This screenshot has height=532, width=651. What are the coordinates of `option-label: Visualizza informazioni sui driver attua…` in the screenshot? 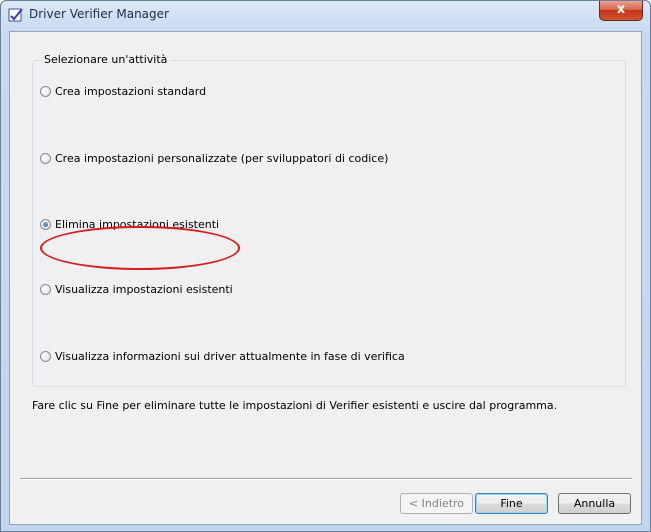 It's located at (230, 356).